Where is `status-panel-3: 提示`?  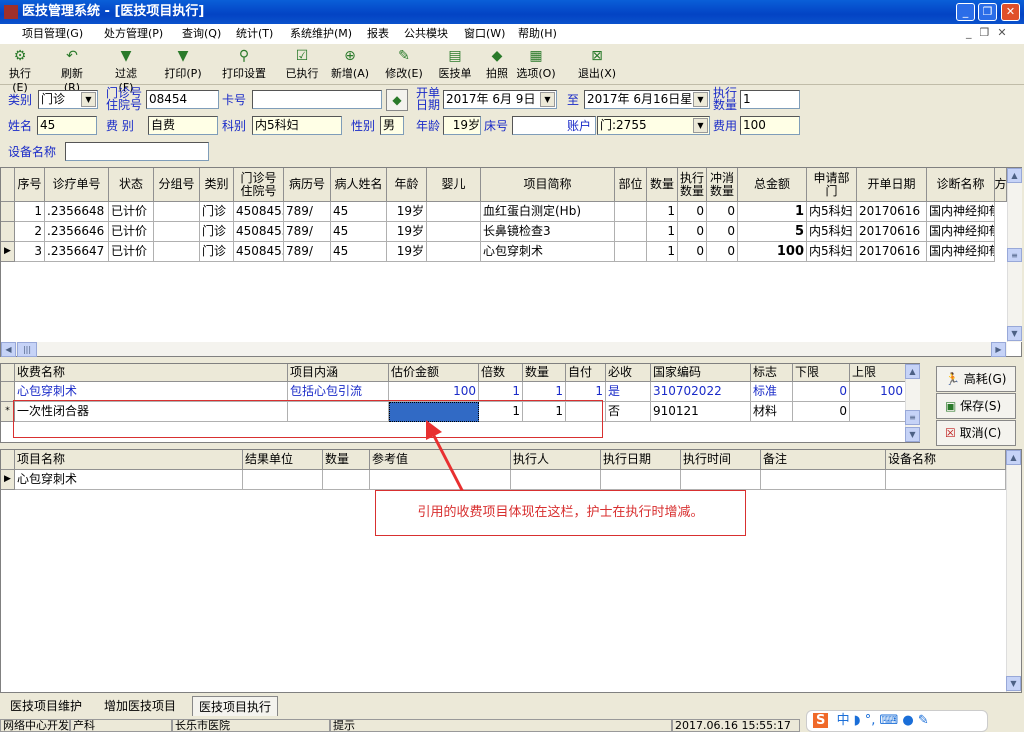 status-panel-3: 提示 is located at coordinates (501, 725).